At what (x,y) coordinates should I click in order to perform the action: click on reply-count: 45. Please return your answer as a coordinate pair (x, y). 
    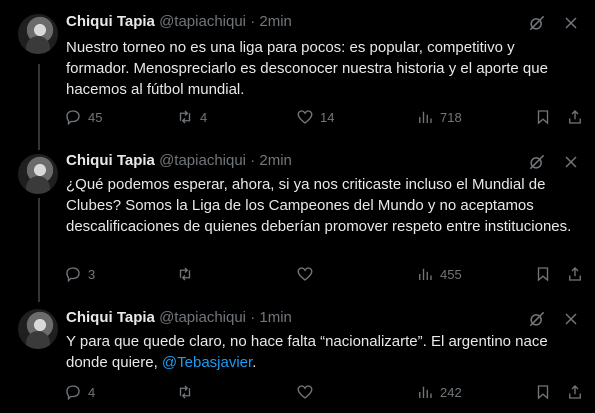
    Looking at the image, I should click on (95, 117).